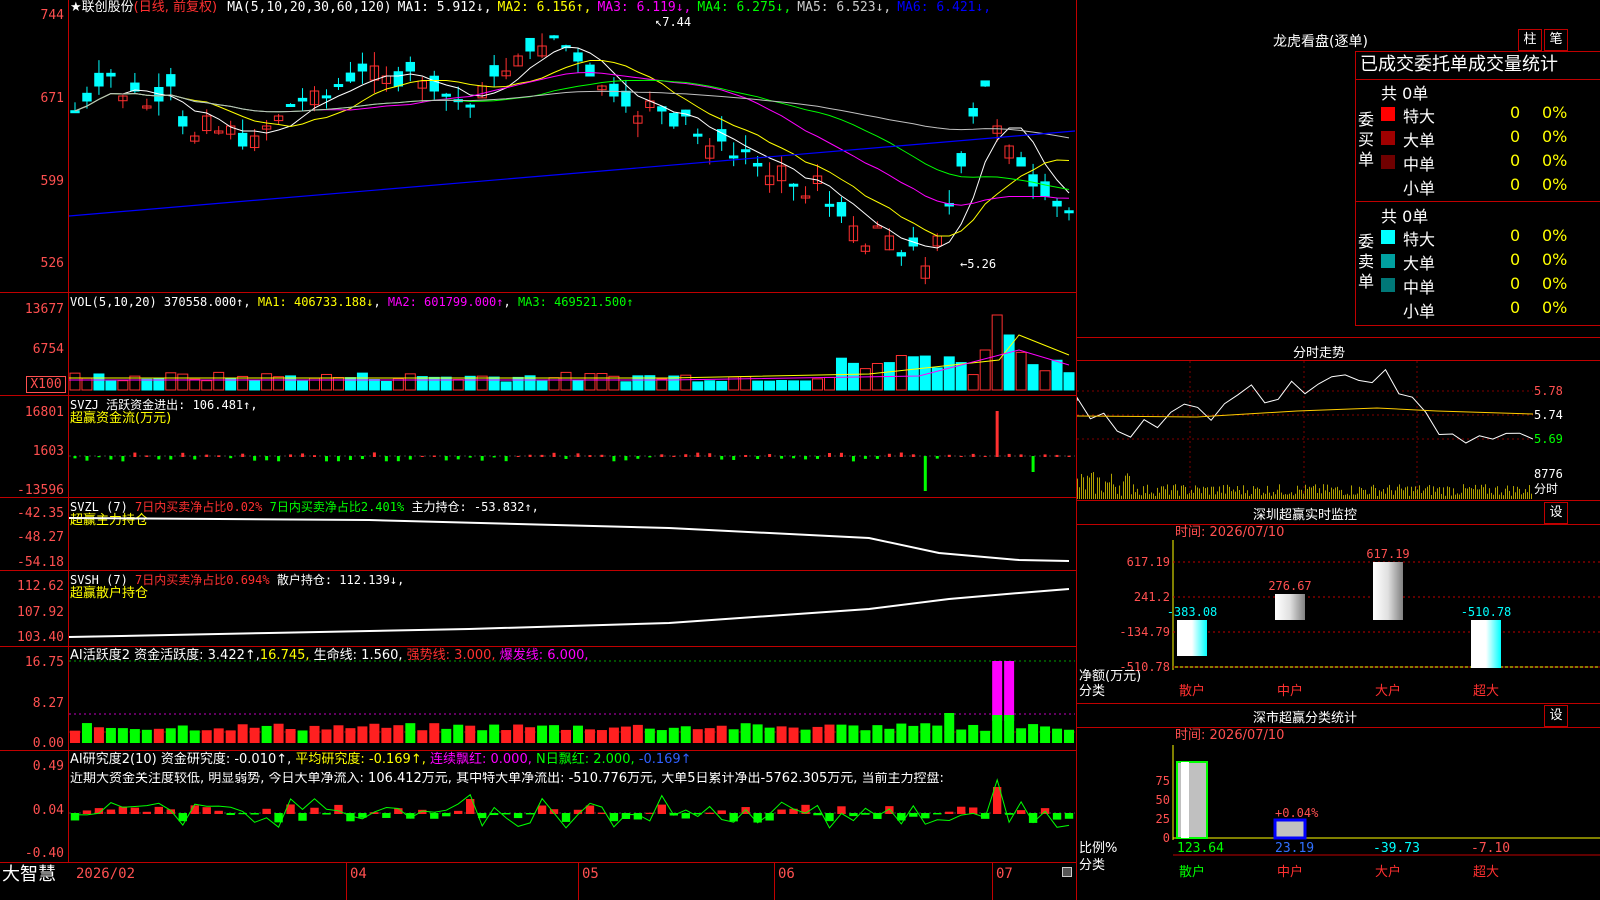  I want to click on longhu-bar-button: 柱, so click(1530, 40).